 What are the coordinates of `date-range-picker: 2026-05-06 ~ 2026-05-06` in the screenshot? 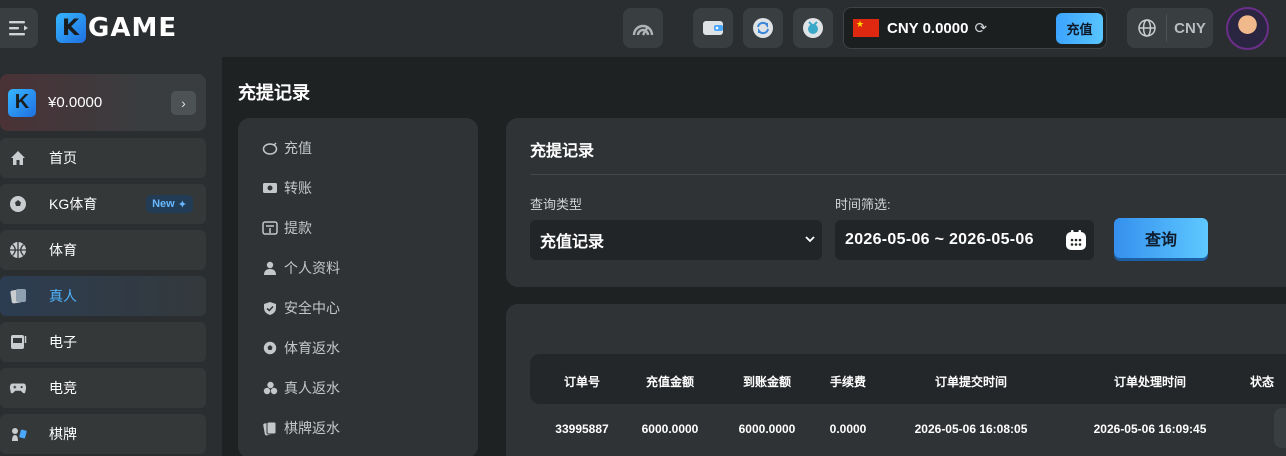 It's located at (964, 240).